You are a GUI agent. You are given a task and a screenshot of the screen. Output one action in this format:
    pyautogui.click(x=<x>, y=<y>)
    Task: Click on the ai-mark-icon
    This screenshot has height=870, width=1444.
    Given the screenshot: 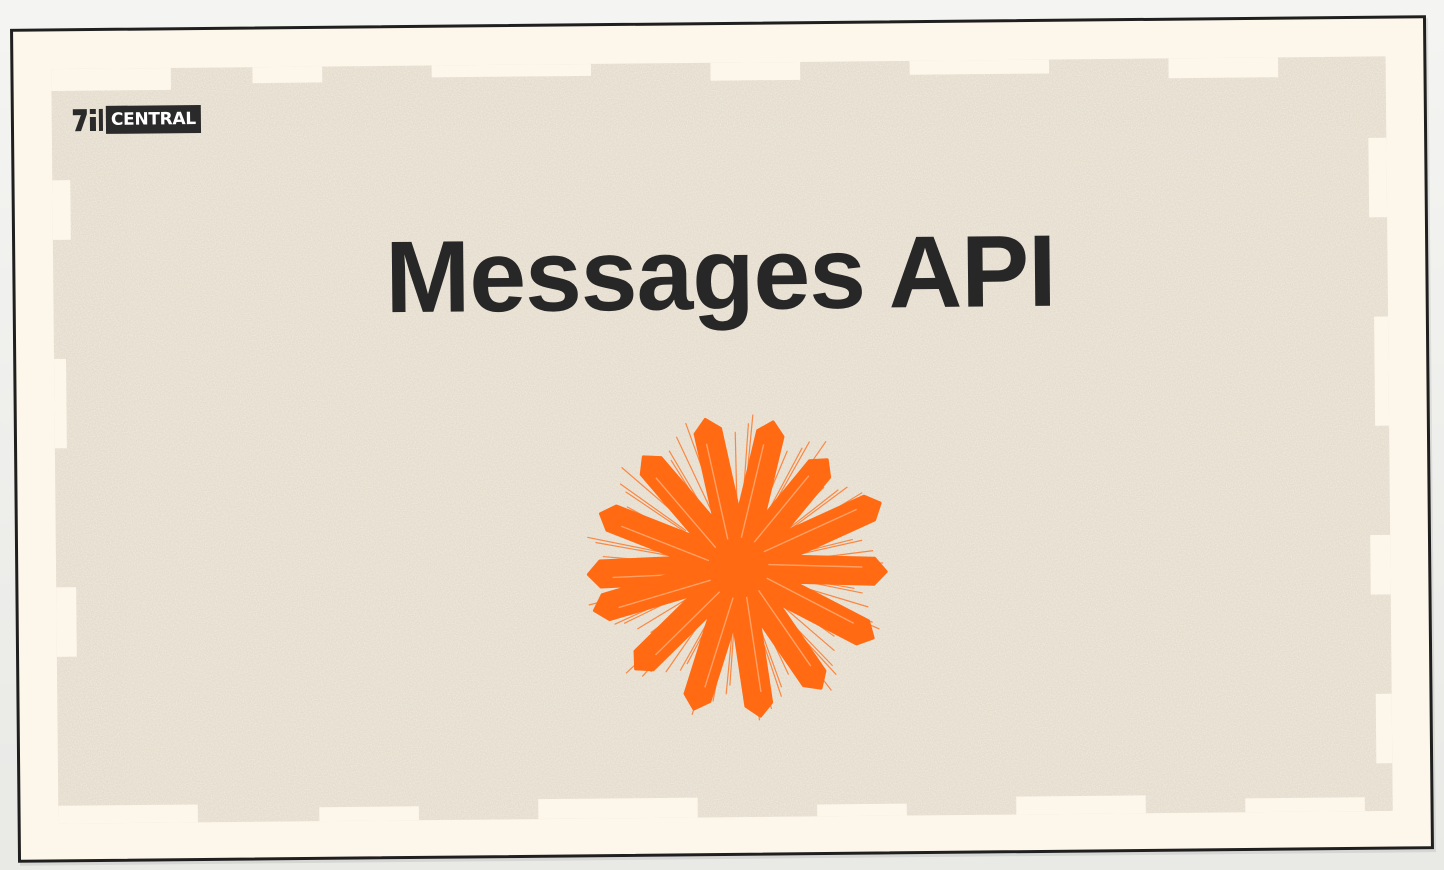 What is the action you would take?
    pyautogui.click(x=88, y=120)
    